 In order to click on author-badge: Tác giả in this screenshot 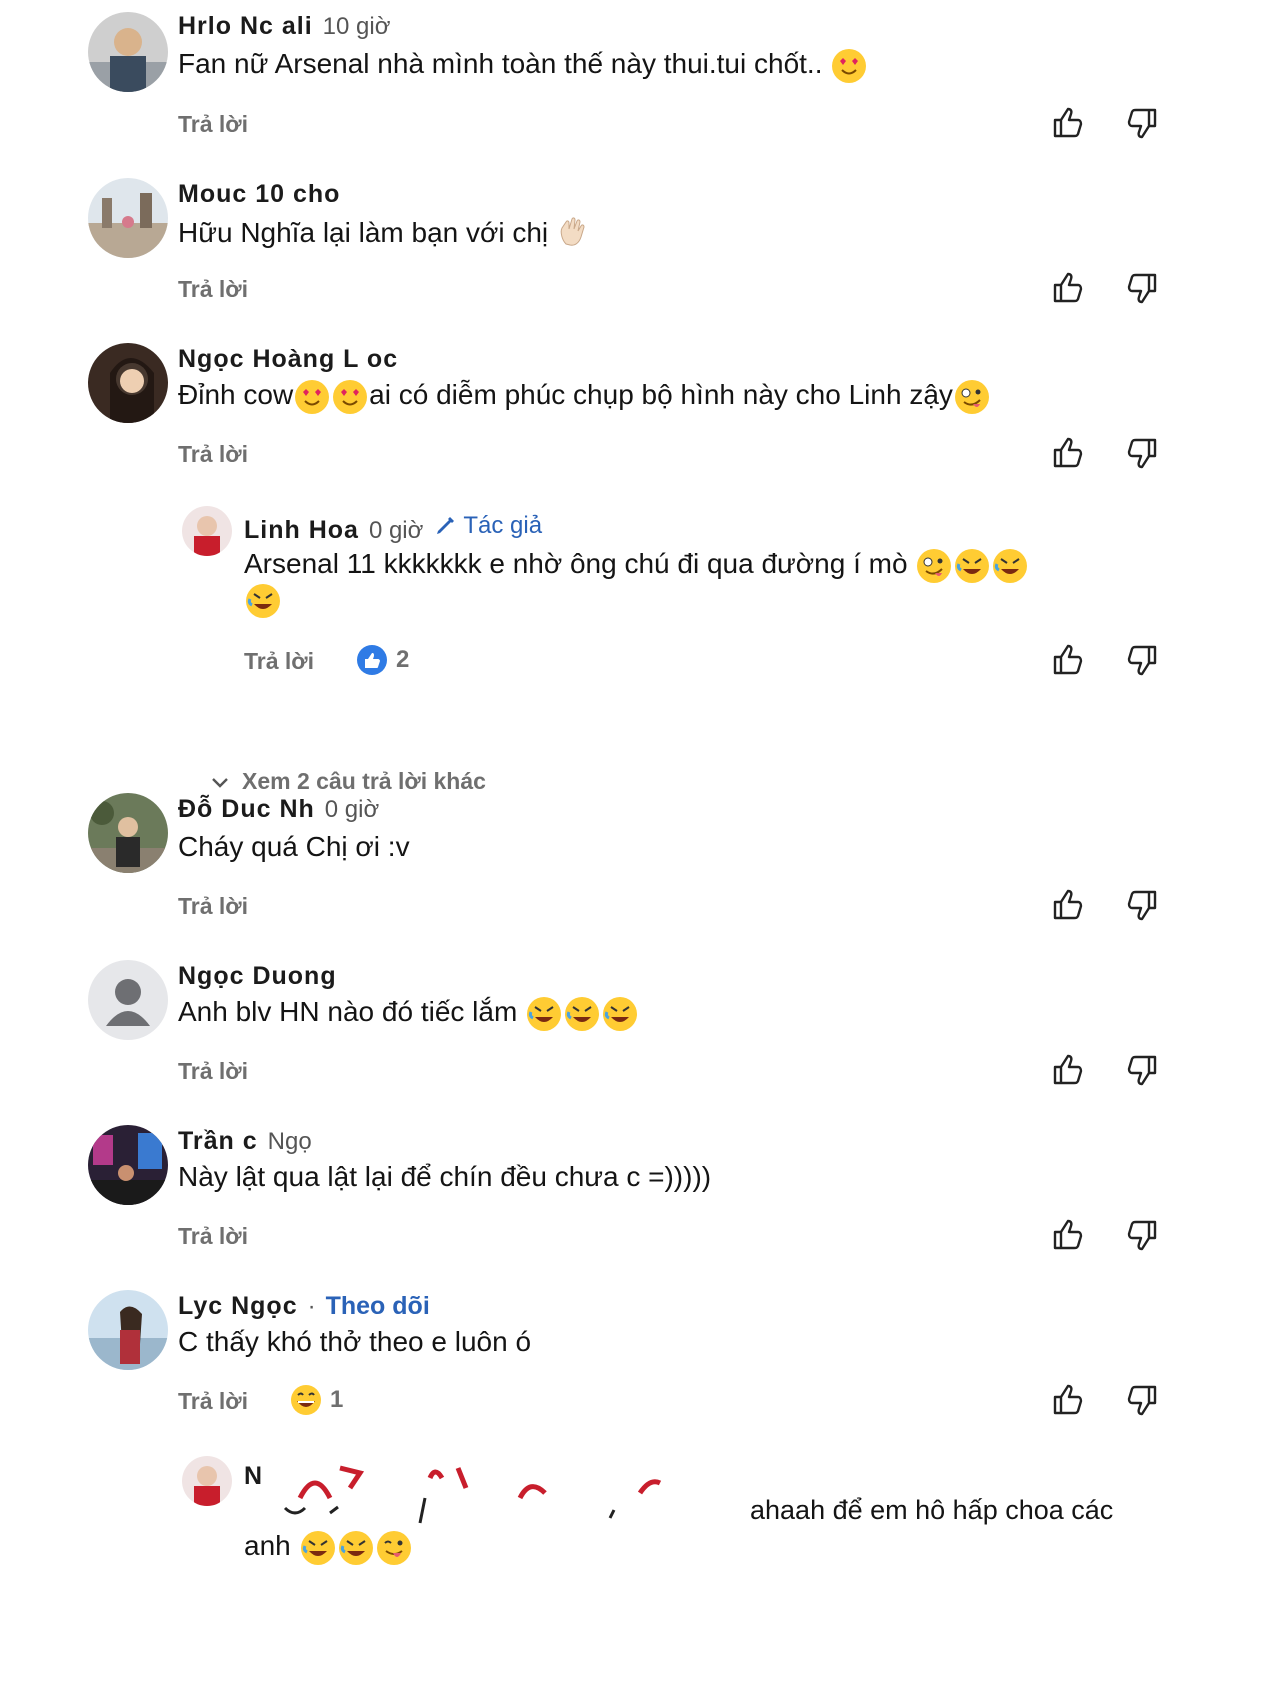, I will do `click(487, 526)`.